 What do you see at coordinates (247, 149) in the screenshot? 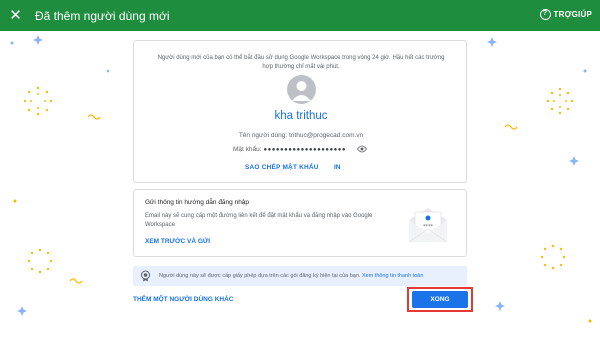
I see `password-label: Mật khẩu:` at bounding box center [247, 149].